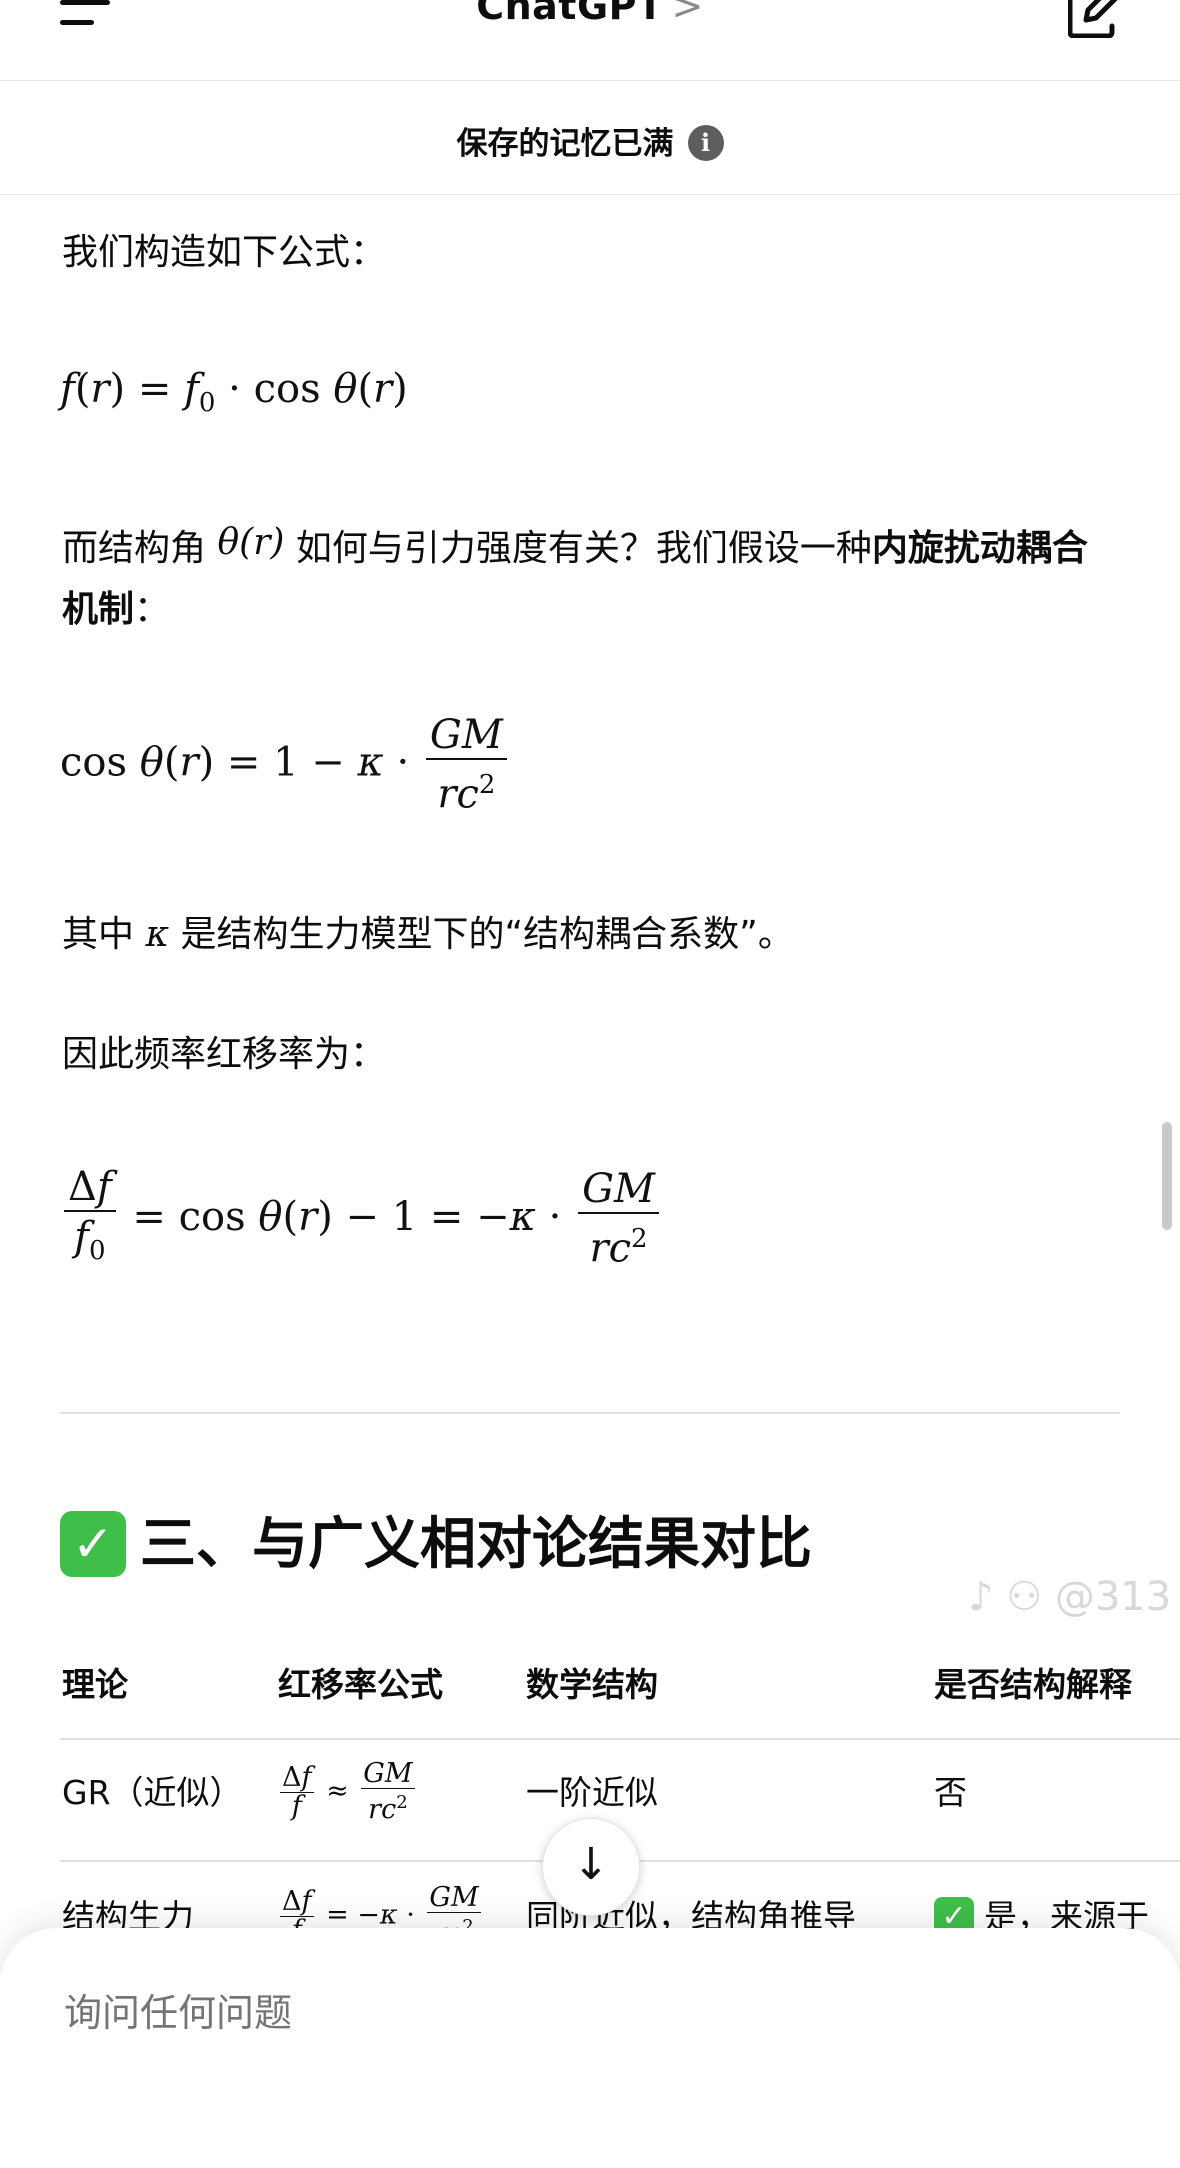  I want to click on section-heading: ✓ 三、与广义相对论结果对比, so click(436, 1545).